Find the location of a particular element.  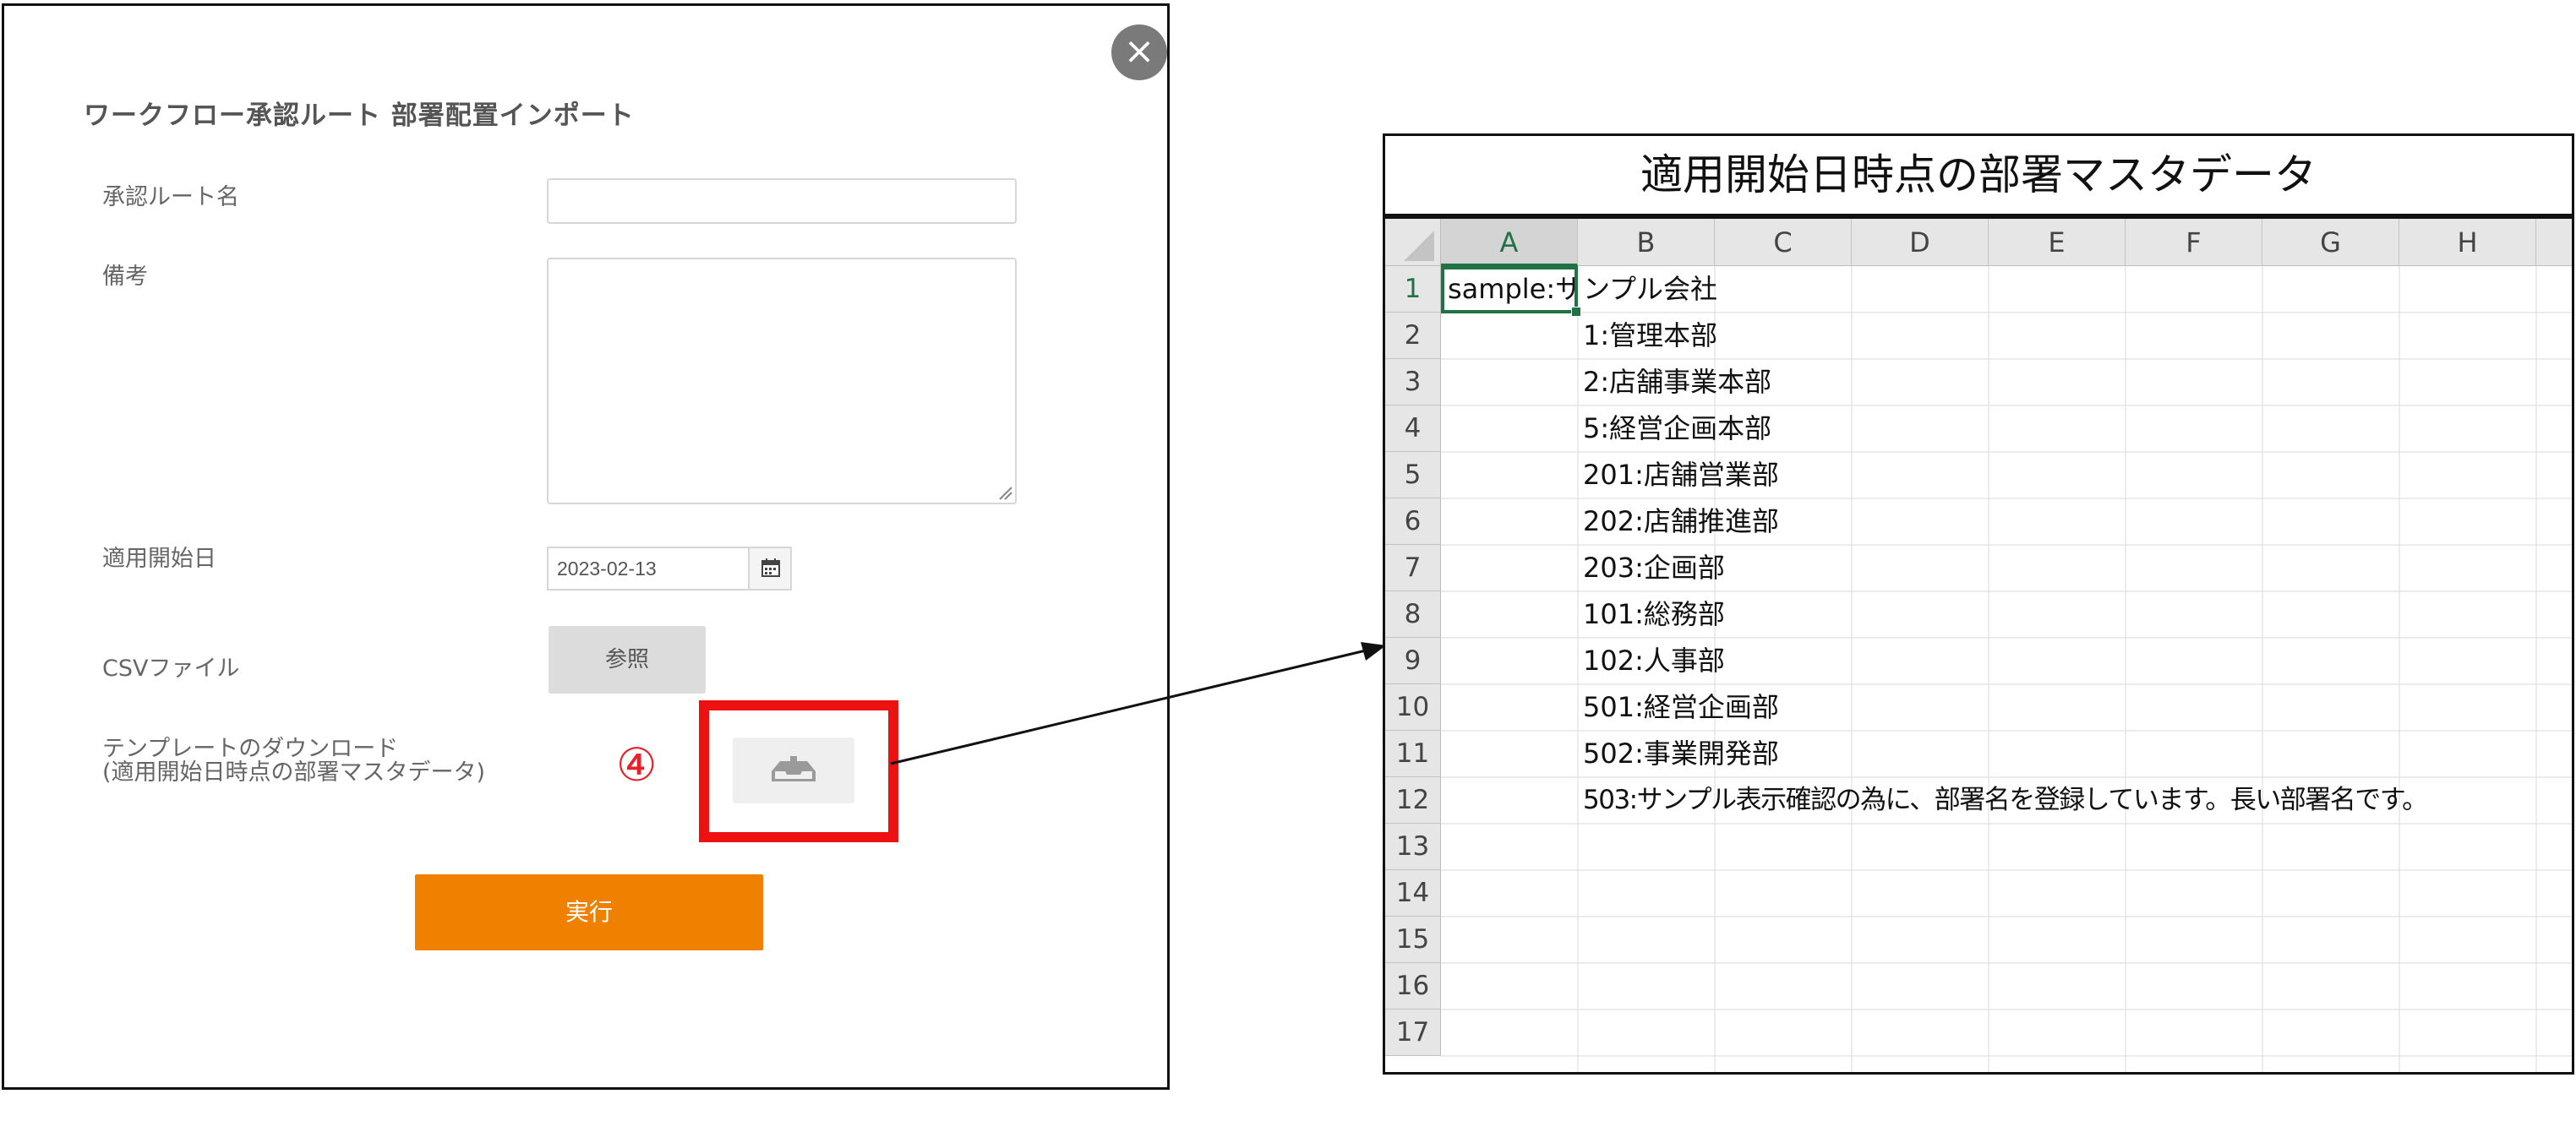

template-label-line2: (適用開始日時点の部署マスタデータ) is located at coordinates (294, 772).